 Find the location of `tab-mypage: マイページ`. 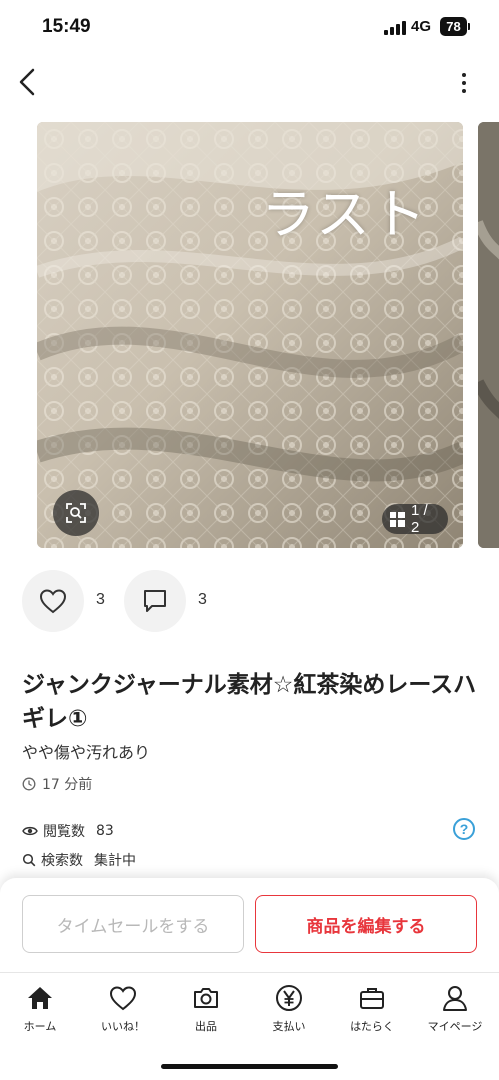

tab-mypage: マイページ is located at coordinates (455, 1011).